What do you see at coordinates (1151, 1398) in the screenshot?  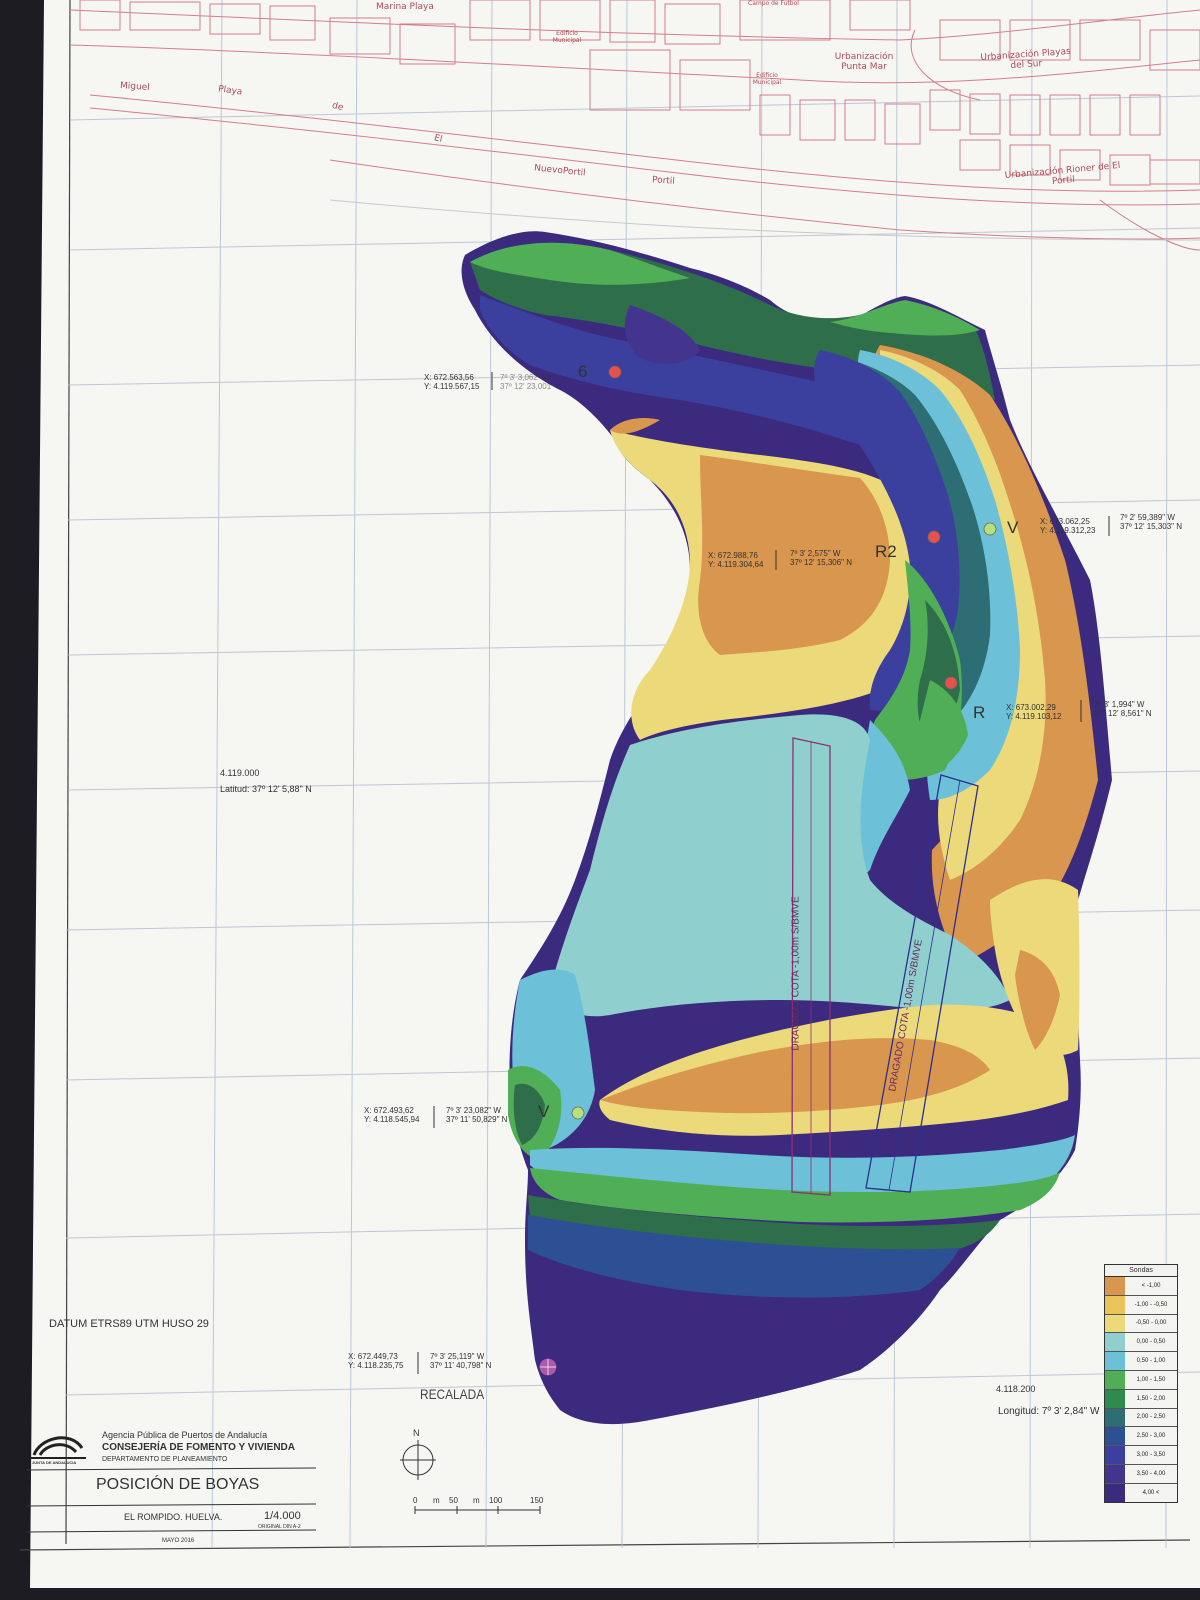 I see `legend-label: 1,50 - 2,00` at bounding box center [1151, 1398].